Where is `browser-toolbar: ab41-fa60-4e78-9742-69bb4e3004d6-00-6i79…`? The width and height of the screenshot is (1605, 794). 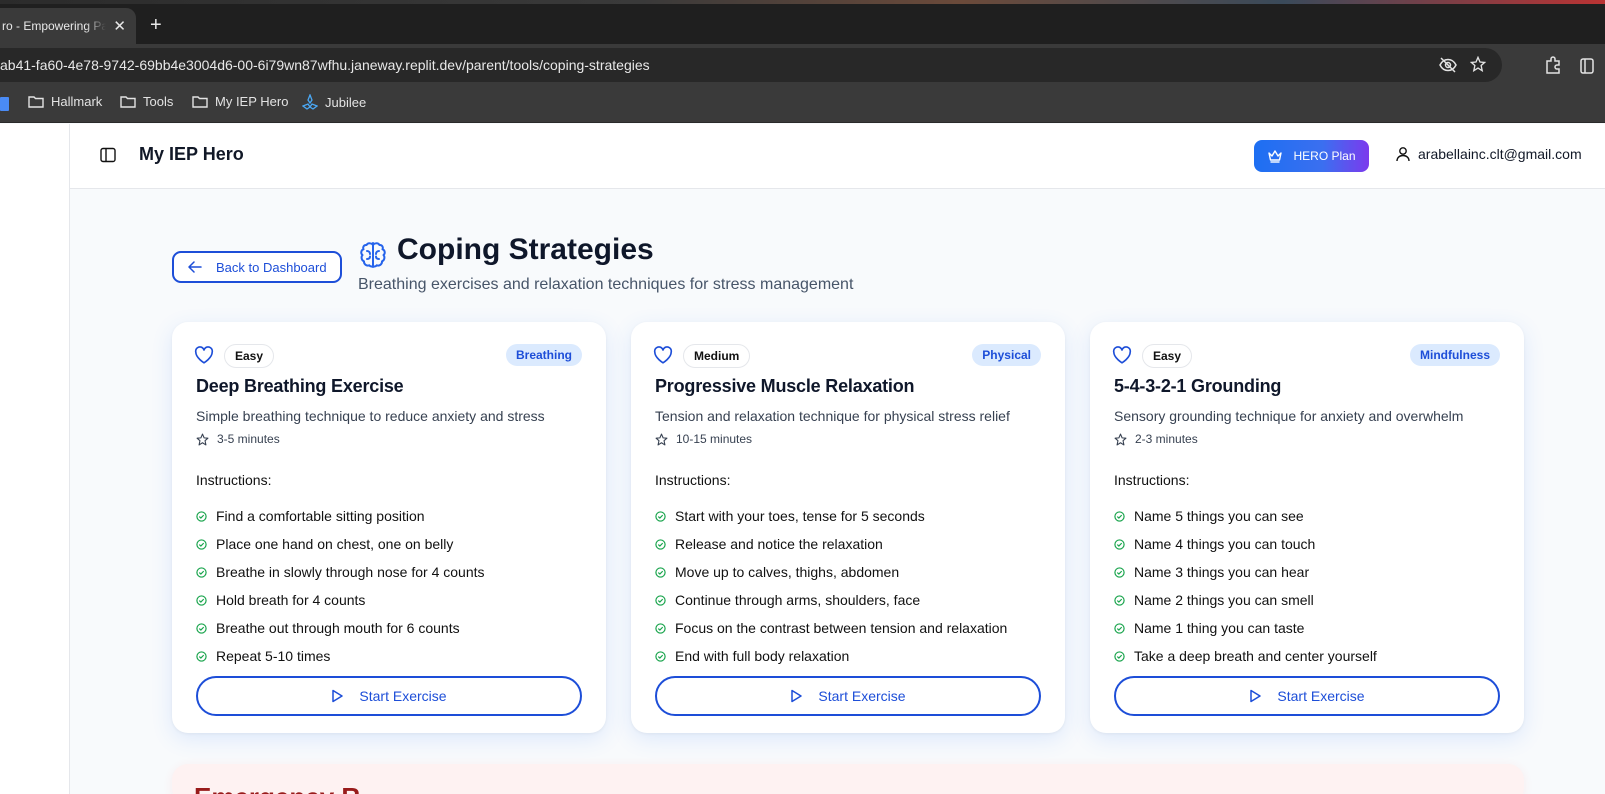 browser-toolbar: ab41-fa60-4e78-9742-69bb4e3004d6-00-6i79… is located at coordinates (802, 65).